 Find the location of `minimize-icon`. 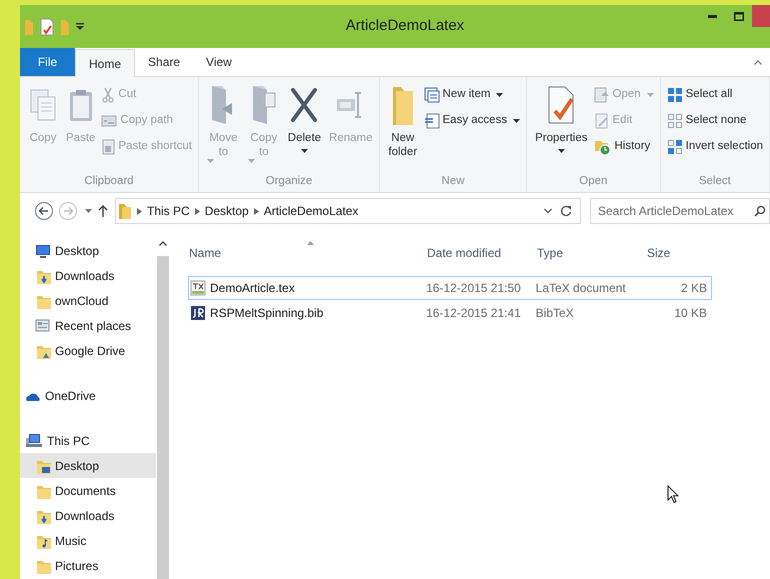

minimize-icon is located at coordinates (712, 16).